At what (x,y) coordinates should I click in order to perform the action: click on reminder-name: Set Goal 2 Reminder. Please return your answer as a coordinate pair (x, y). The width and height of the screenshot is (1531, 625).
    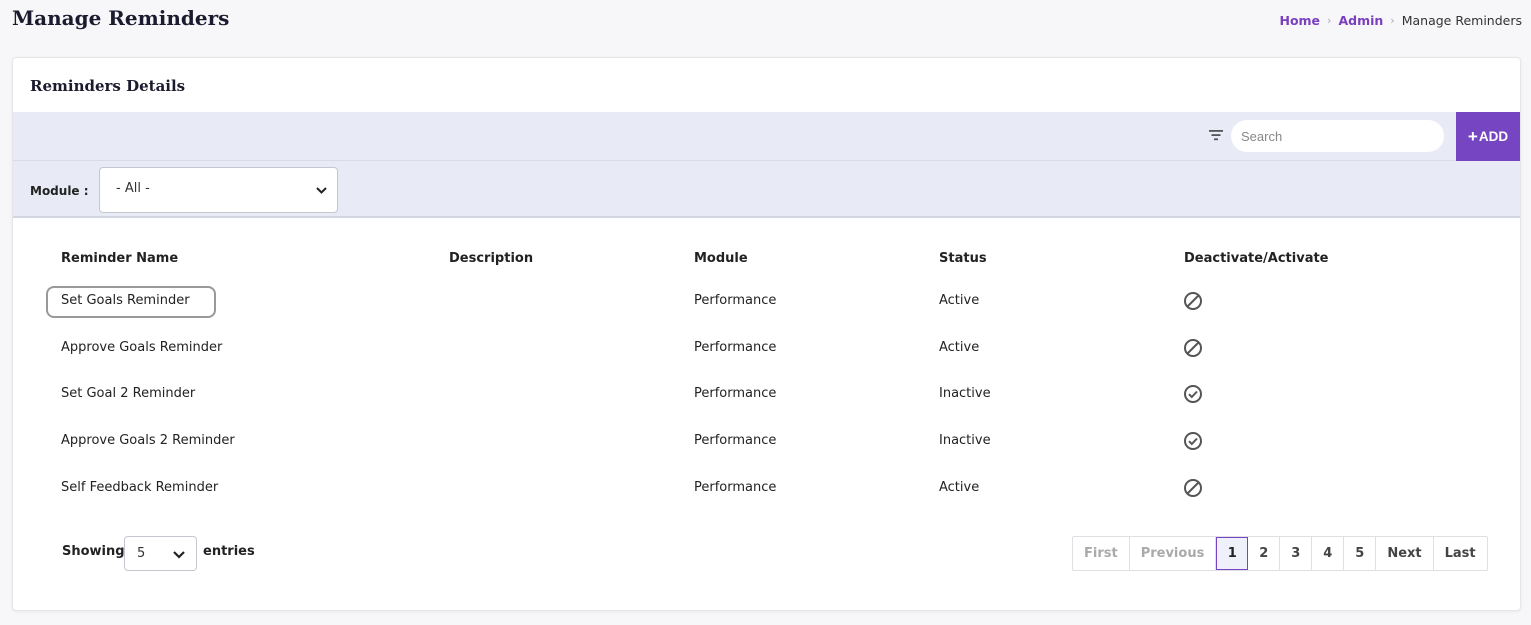
    Looking at the image, I should click on (128, 393).